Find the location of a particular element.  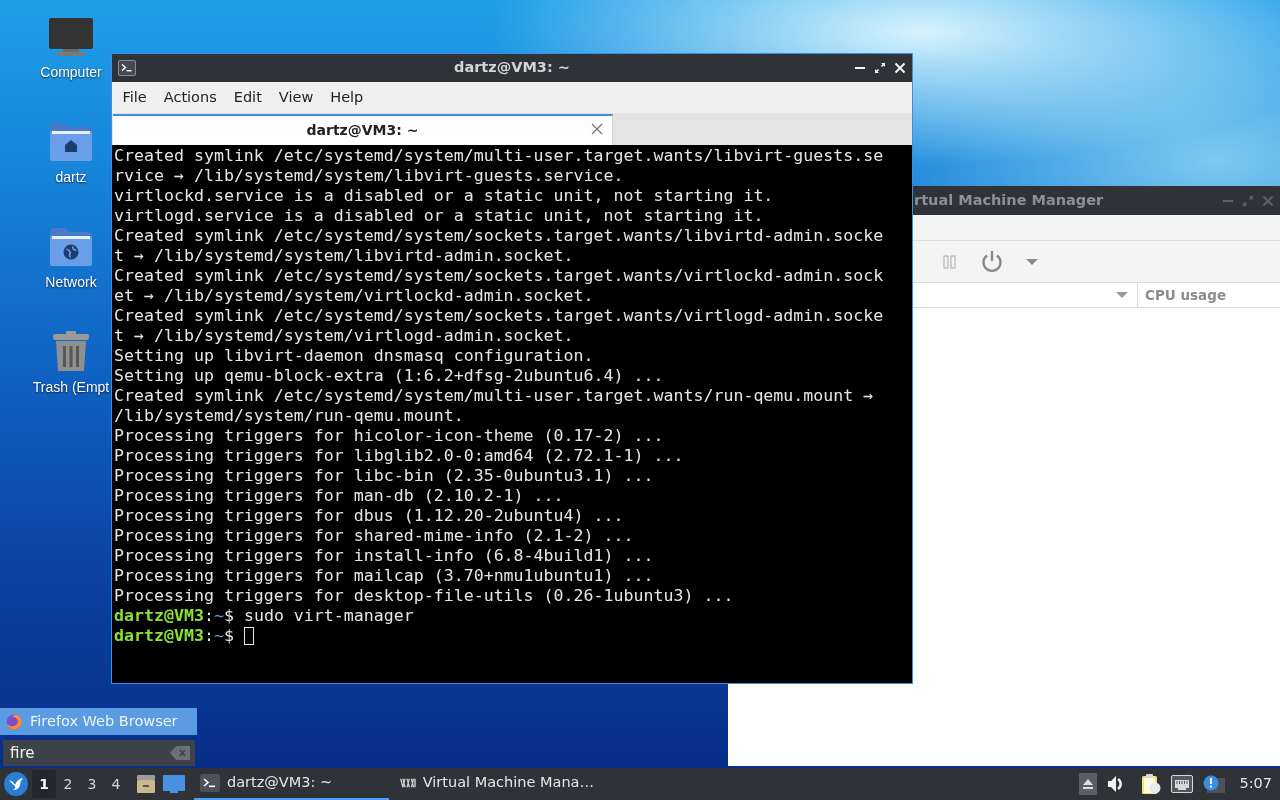

terminal-line: rvice → /lib/systemd/system/libvirt-guests.service. is located at coordinates (369, 176).